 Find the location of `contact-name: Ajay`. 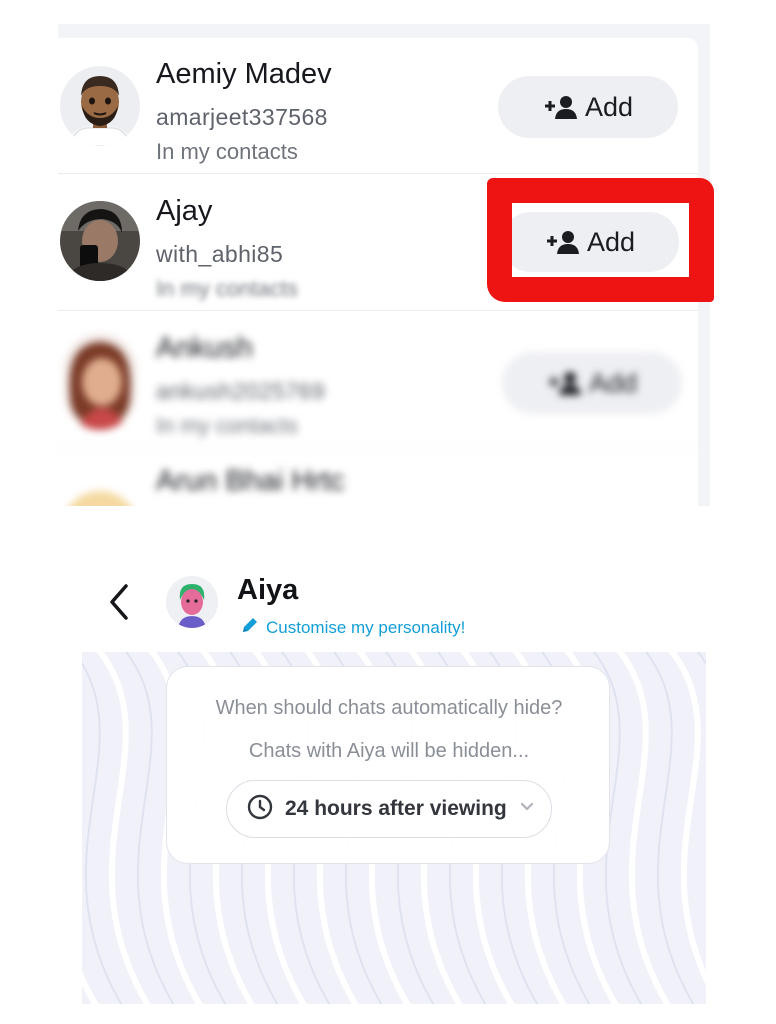

contact-name: Ajay is located at coordinates (184, 211).